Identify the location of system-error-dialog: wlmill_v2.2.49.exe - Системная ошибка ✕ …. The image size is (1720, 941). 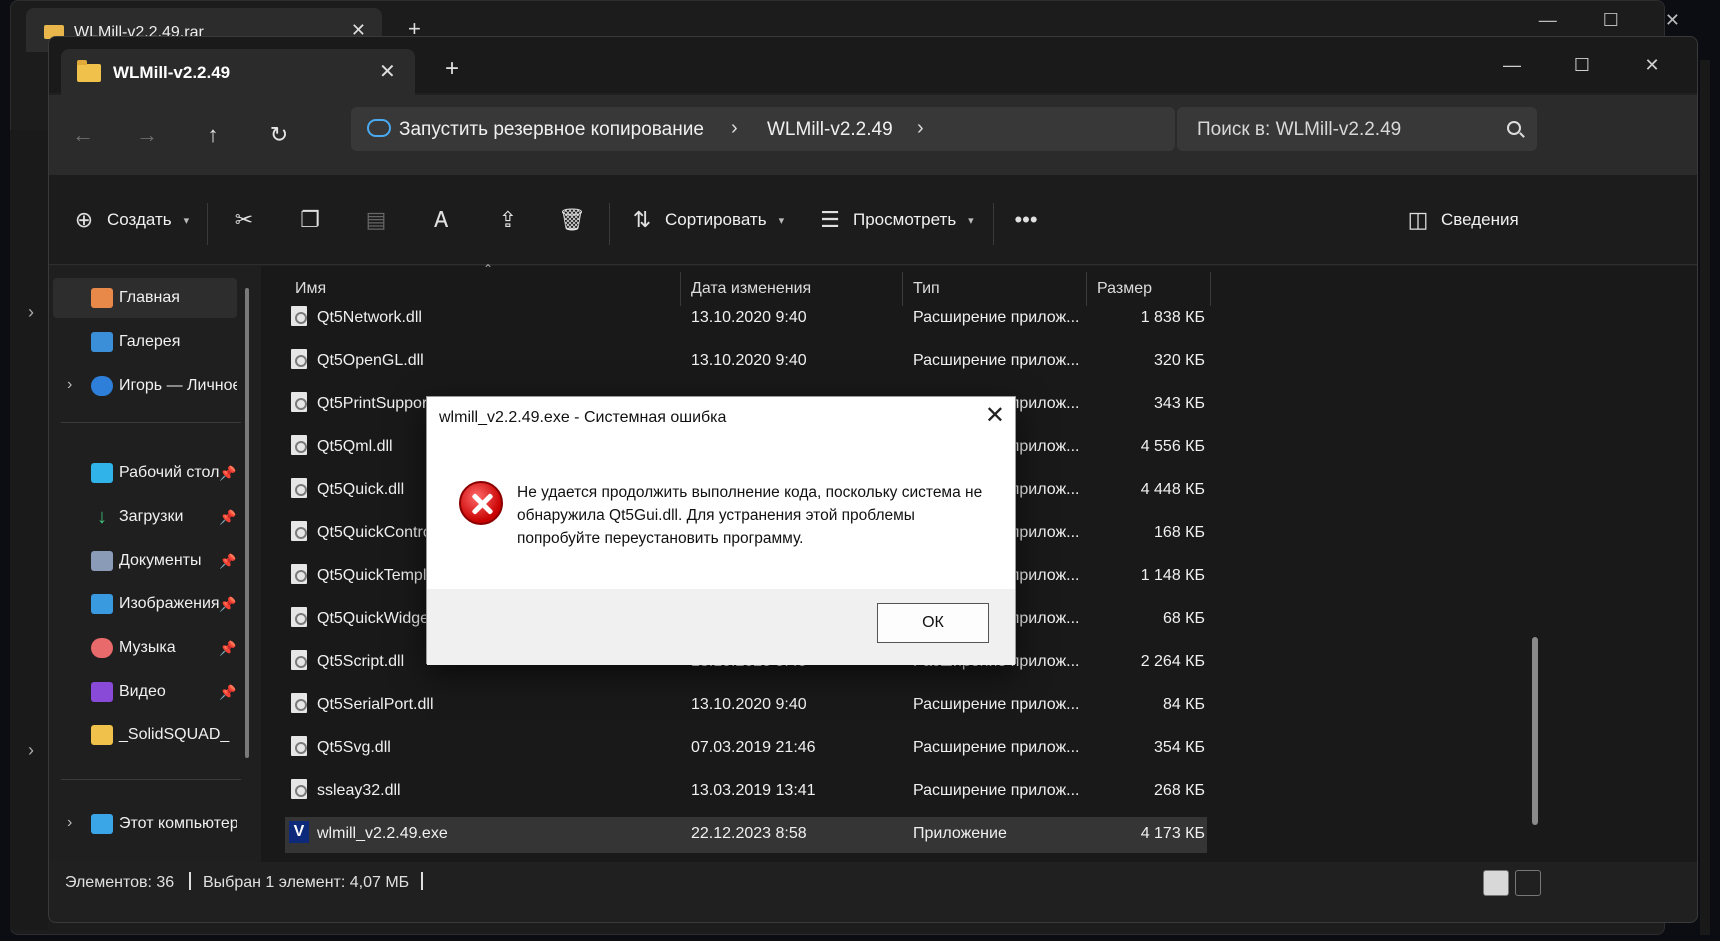
(721, 530).